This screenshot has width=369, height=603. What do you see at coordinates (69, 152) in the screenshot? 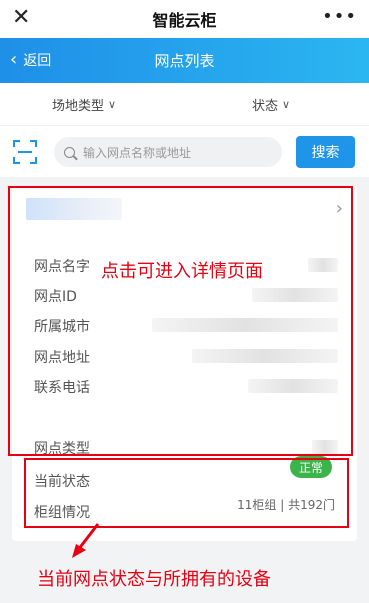
I see `search-icon` at bounding box center [69, 152].